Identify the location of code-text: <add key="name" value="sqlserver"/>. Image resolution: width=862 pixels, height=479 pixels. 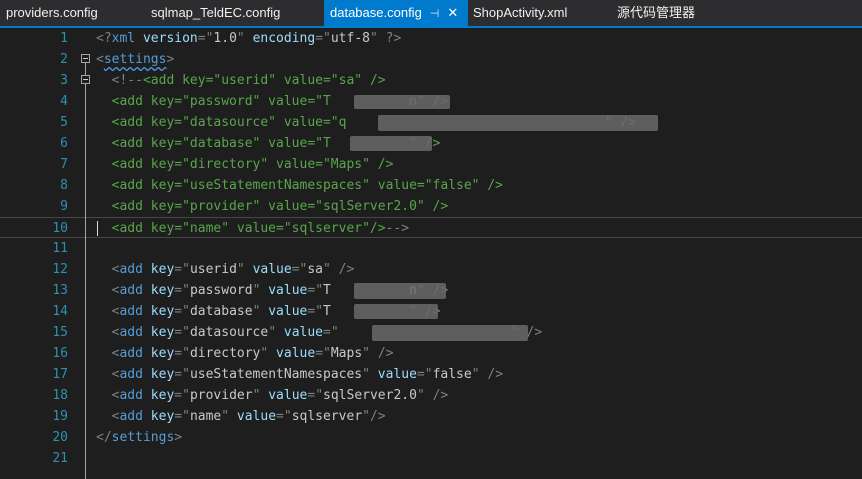
(248, 416).